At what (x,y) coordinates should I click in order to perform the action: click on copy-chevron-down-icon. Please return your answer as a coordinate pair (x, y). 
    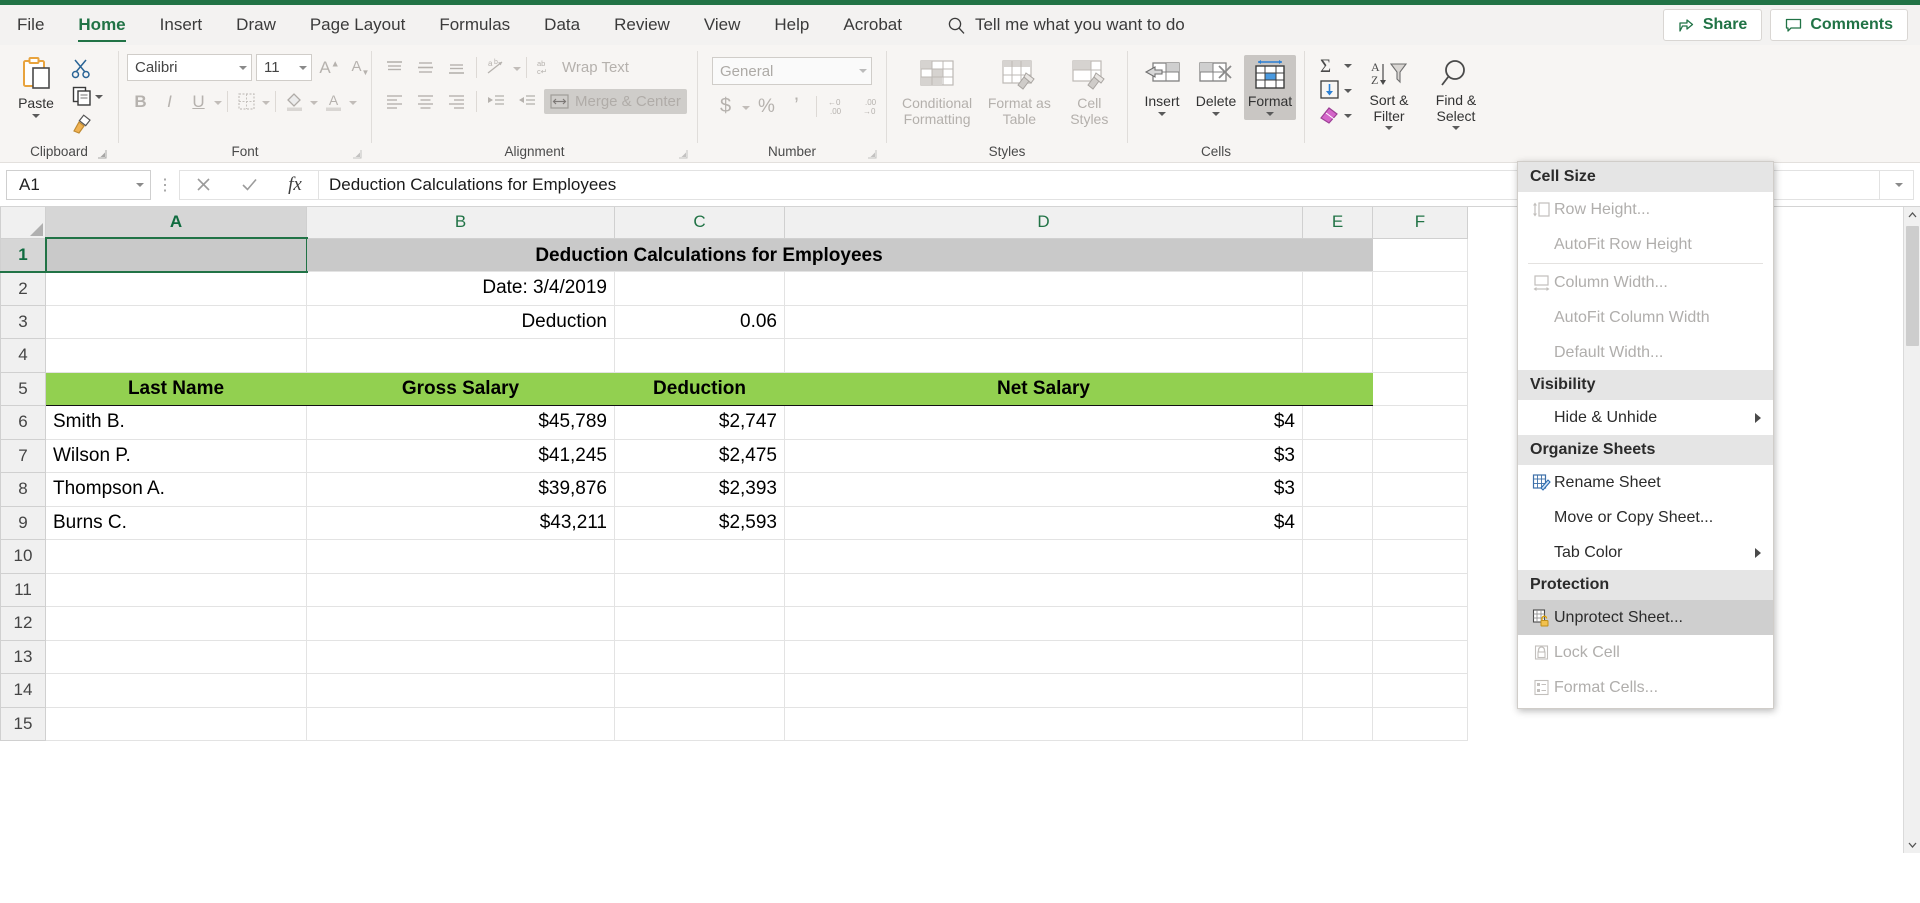
    Looking at the image, I should click on (99, 96).